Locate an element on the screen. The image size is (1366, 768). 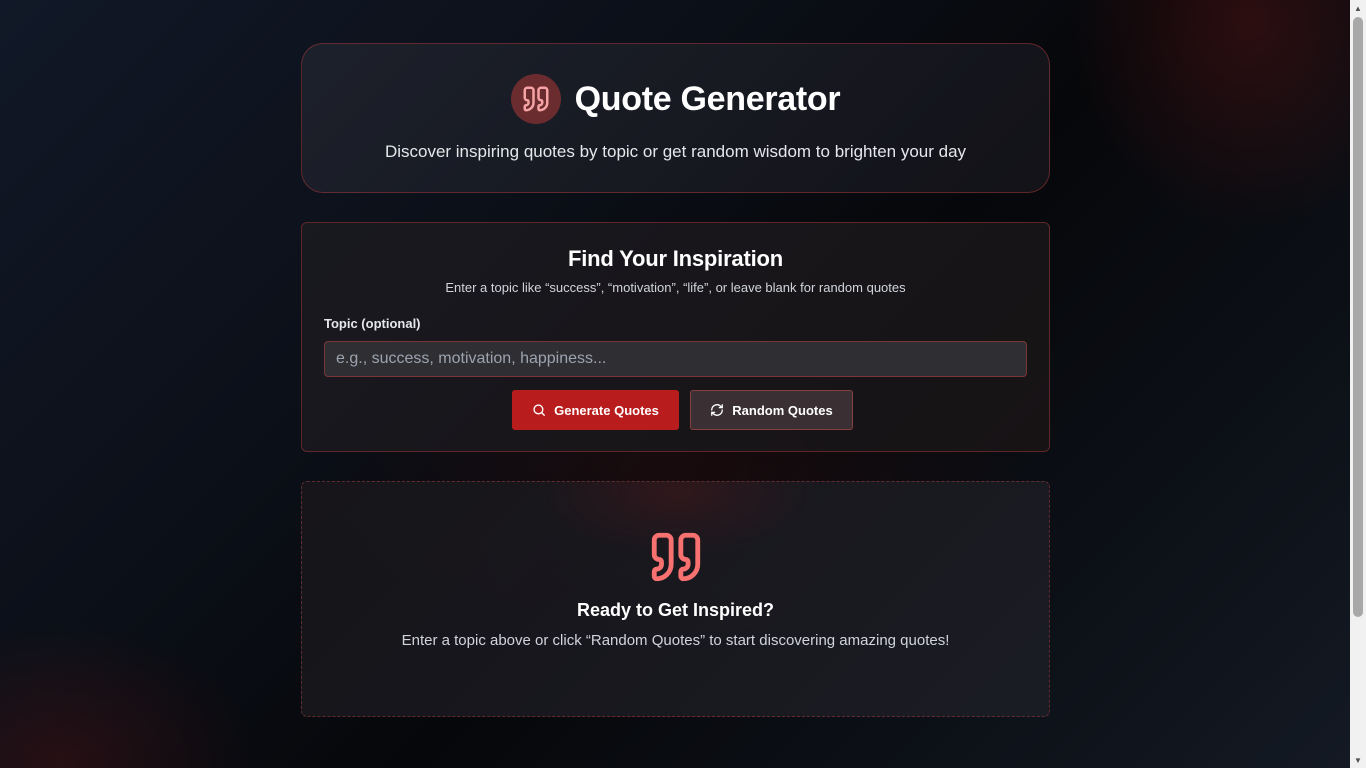
header-row: Quote Generator is located at coordinates (675, 99).